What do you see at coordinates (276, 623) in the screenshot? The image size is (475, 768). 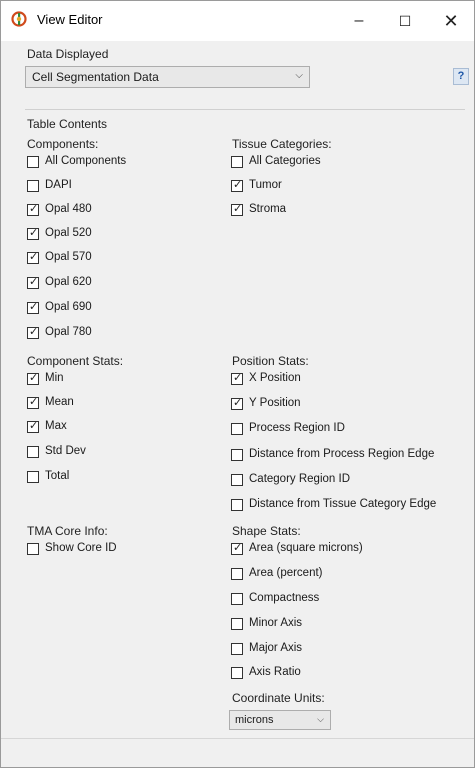 I see `checkbox-label: Minor Axis` at bounding box center [276, 623].